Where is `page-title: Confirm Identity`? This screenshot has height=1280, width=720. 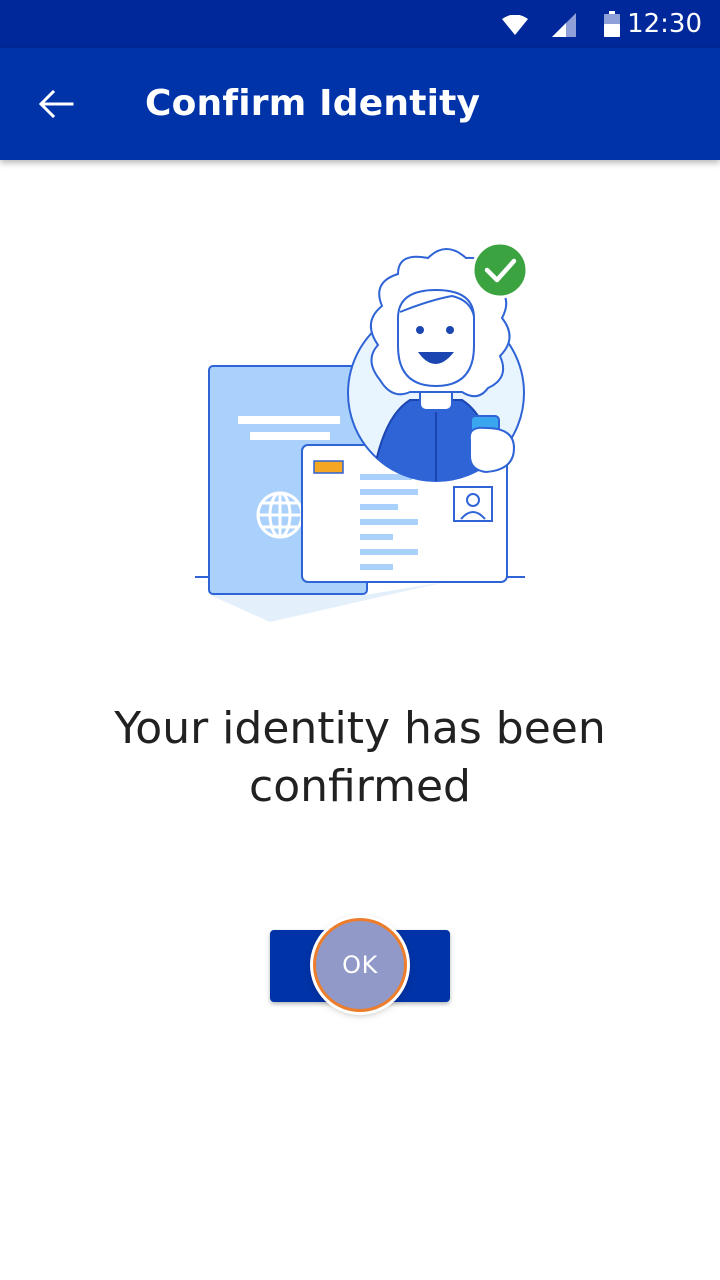
page-title: Confirm Identity is located at coordinates (313, 103).